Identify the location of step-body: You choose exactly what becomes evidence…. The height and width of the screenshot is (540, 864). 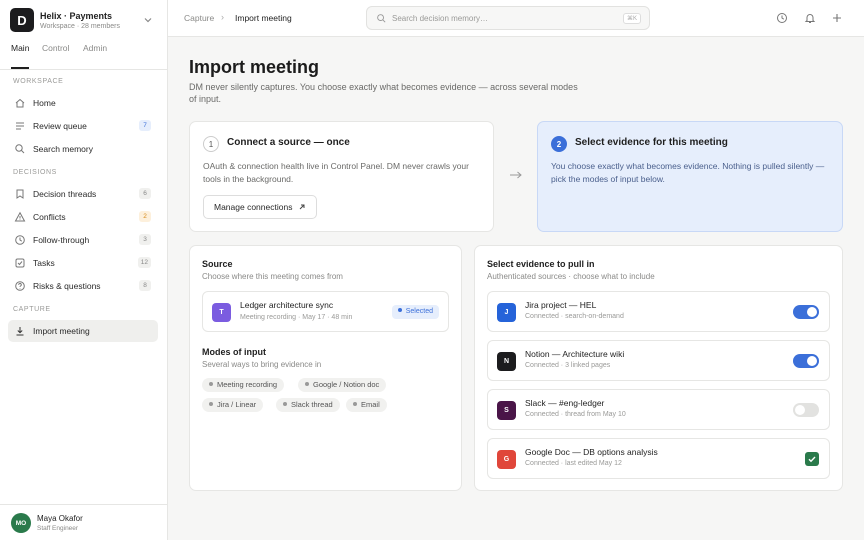
(688, 172).